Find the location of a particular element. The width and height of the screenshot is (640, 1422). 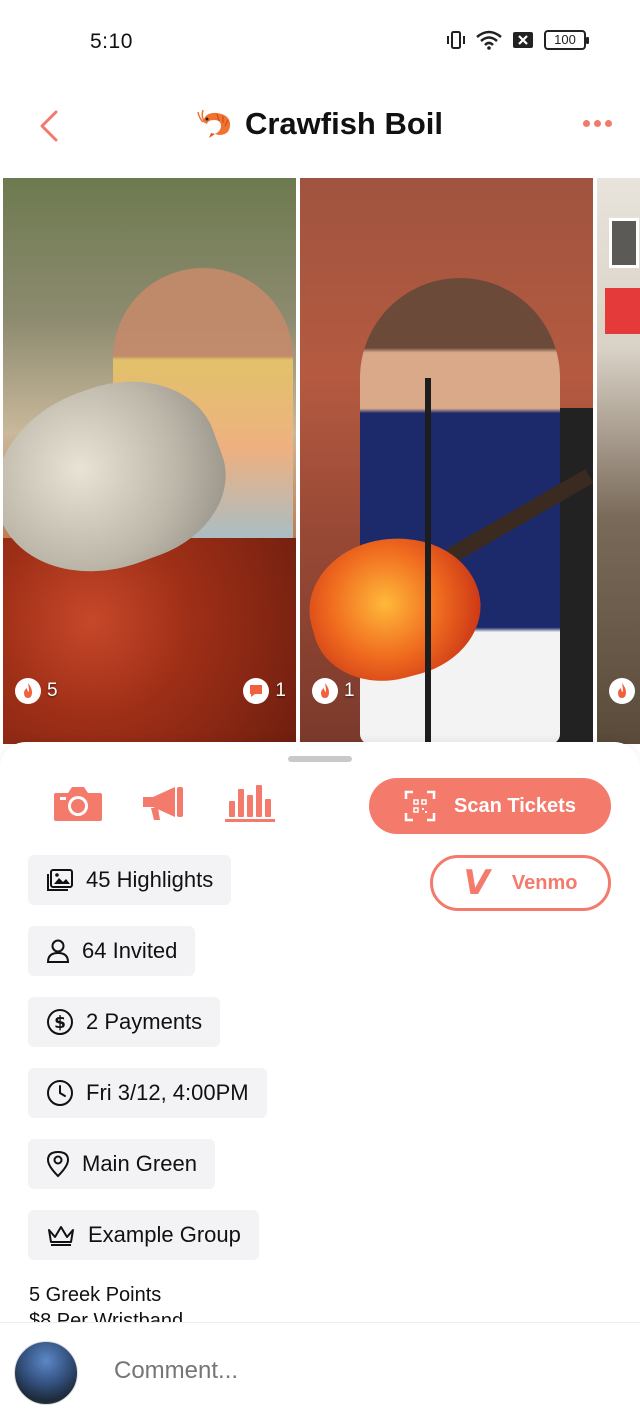

scan-tickets-label: Scan Tickets is located at coordinates (515, 805).